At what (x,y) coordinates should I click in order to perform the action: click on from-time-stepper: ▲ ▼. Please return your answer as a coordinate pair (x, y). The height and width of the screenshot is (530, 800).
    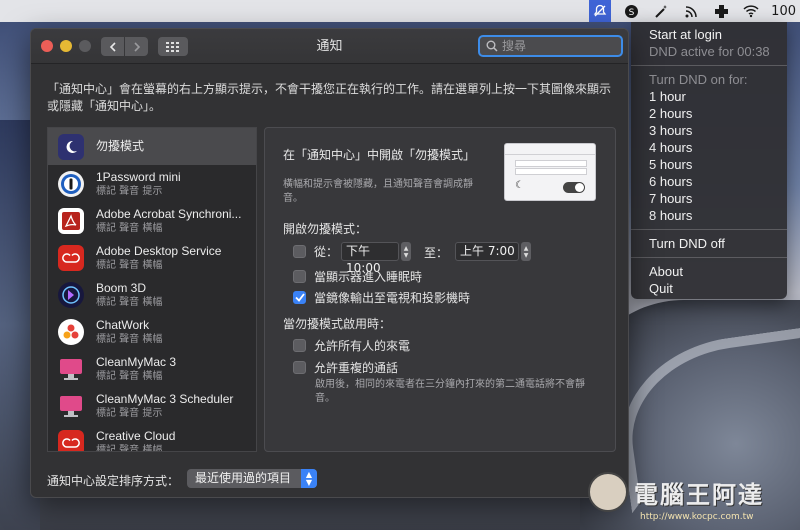
    Looking at the image, I should click on (406, 251).